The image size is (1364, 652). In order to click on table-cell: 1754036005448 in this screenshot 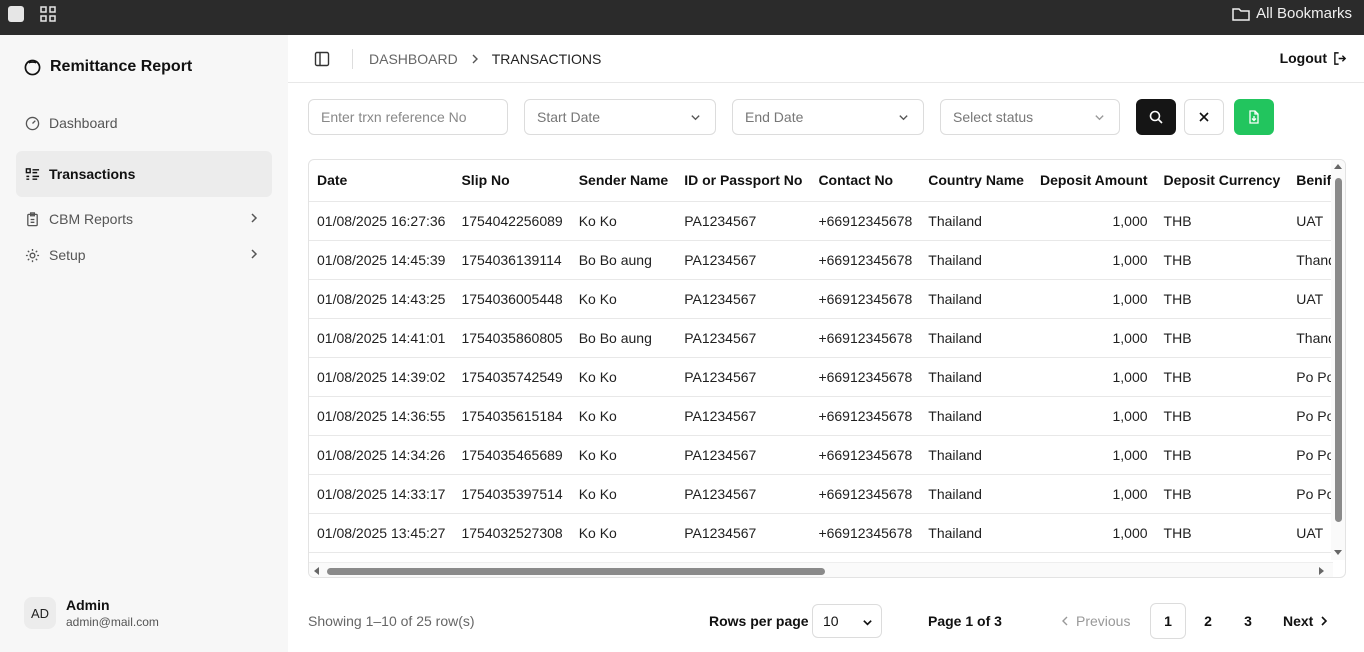, I will do `click(512, 299)`.